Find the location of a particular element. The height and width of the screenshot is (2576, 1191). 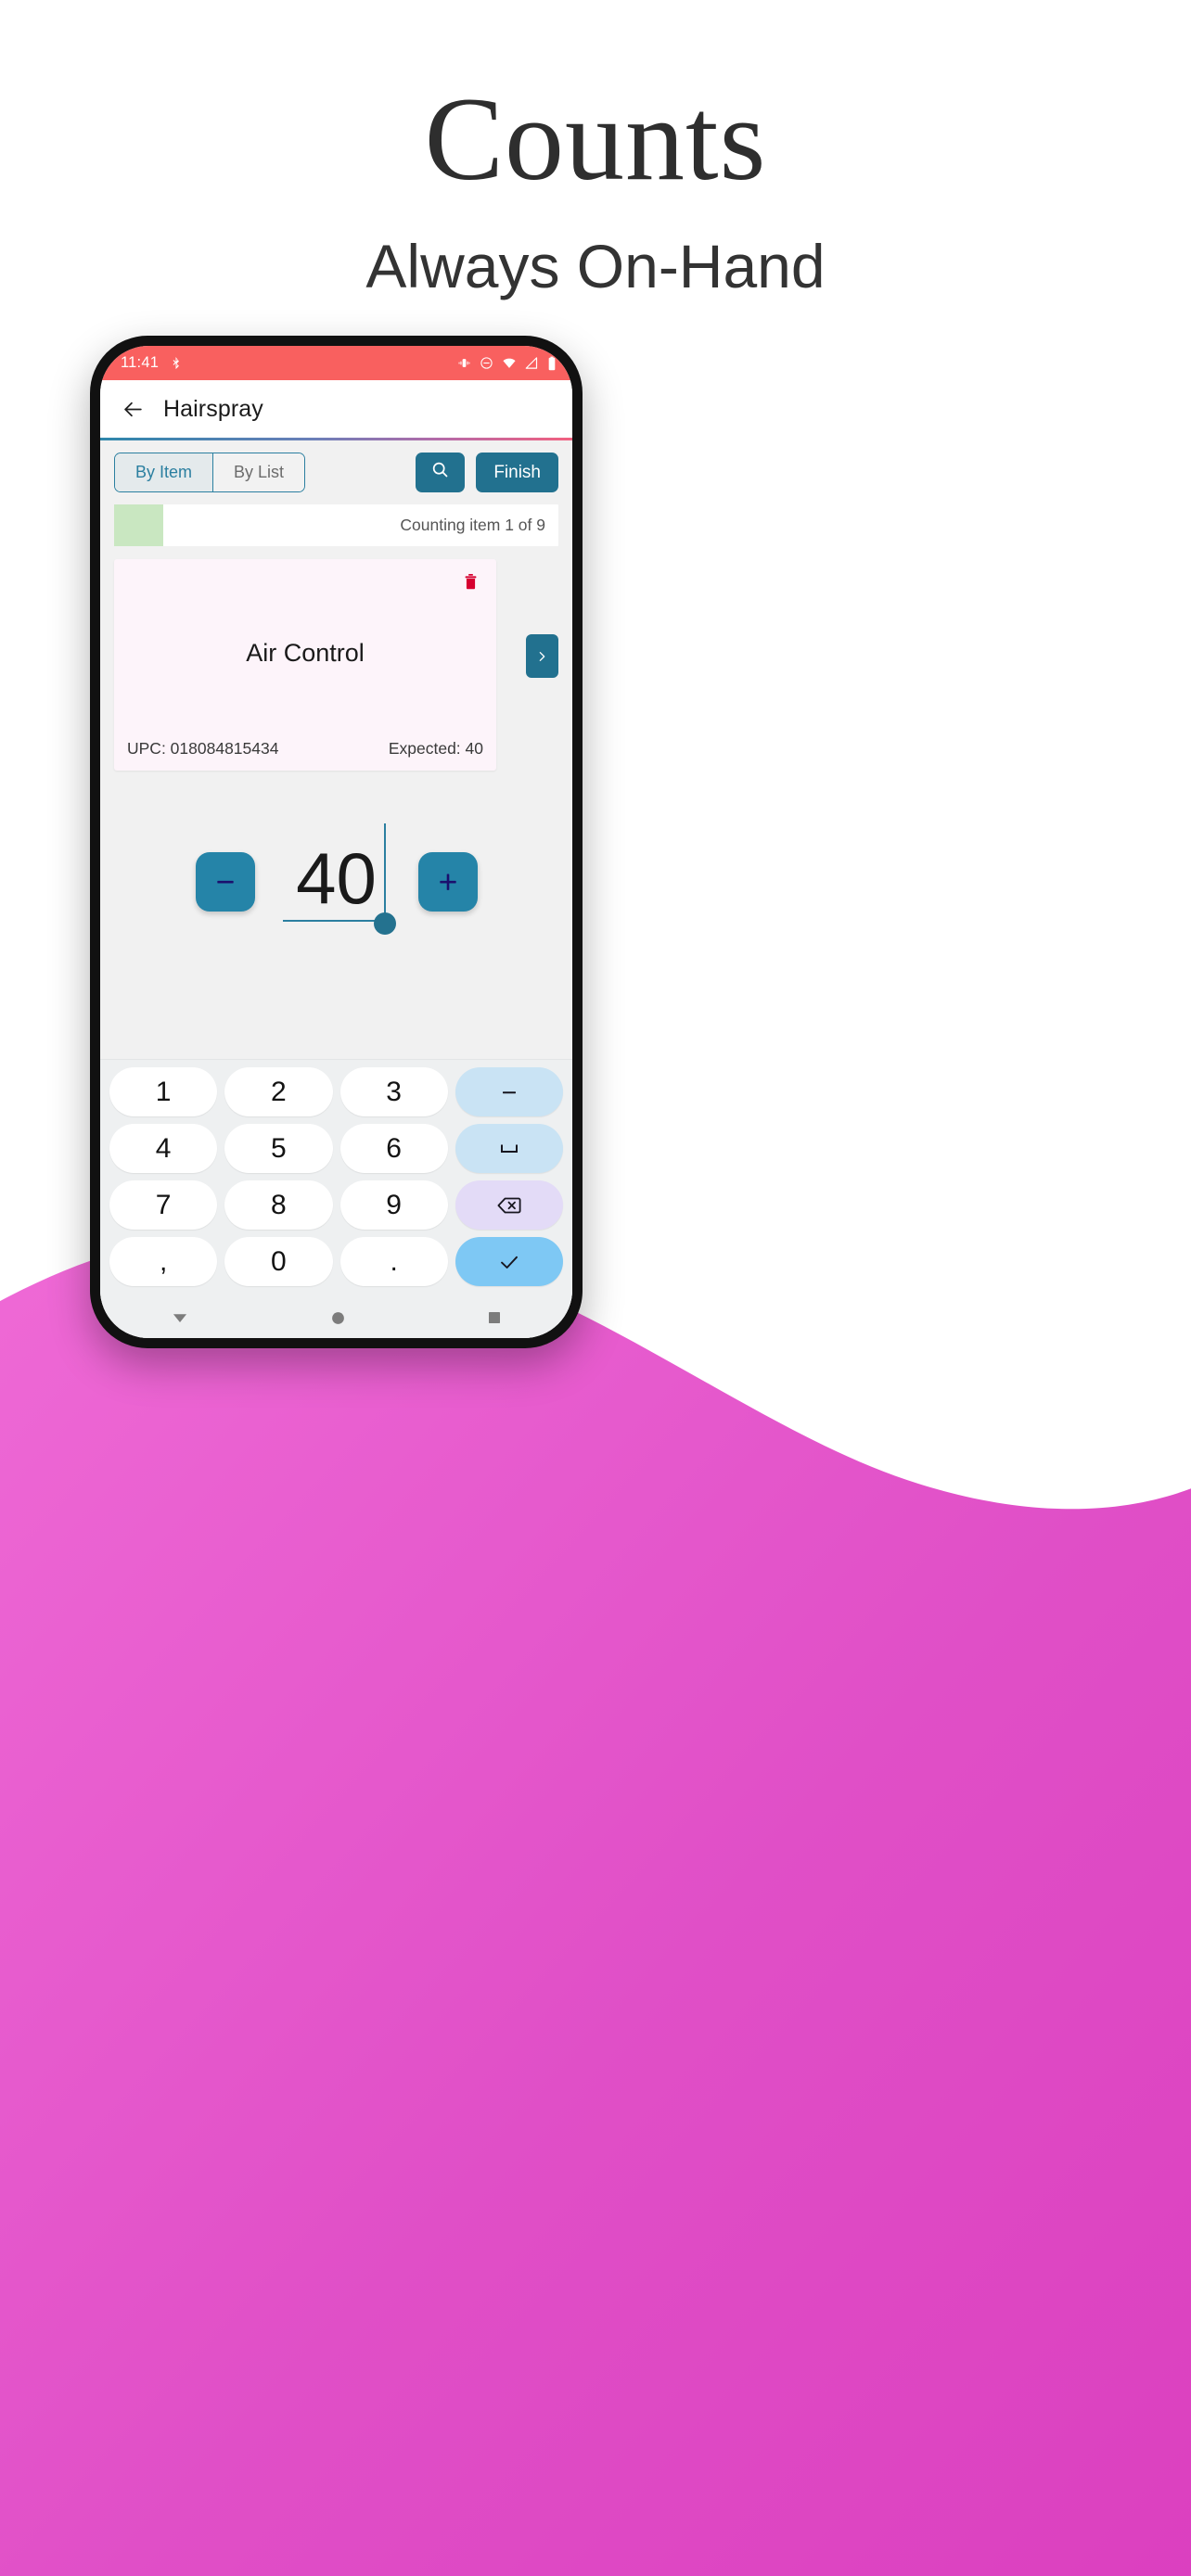

keyboard-row: 7 8 9 is located at coordinates (336, 1205).